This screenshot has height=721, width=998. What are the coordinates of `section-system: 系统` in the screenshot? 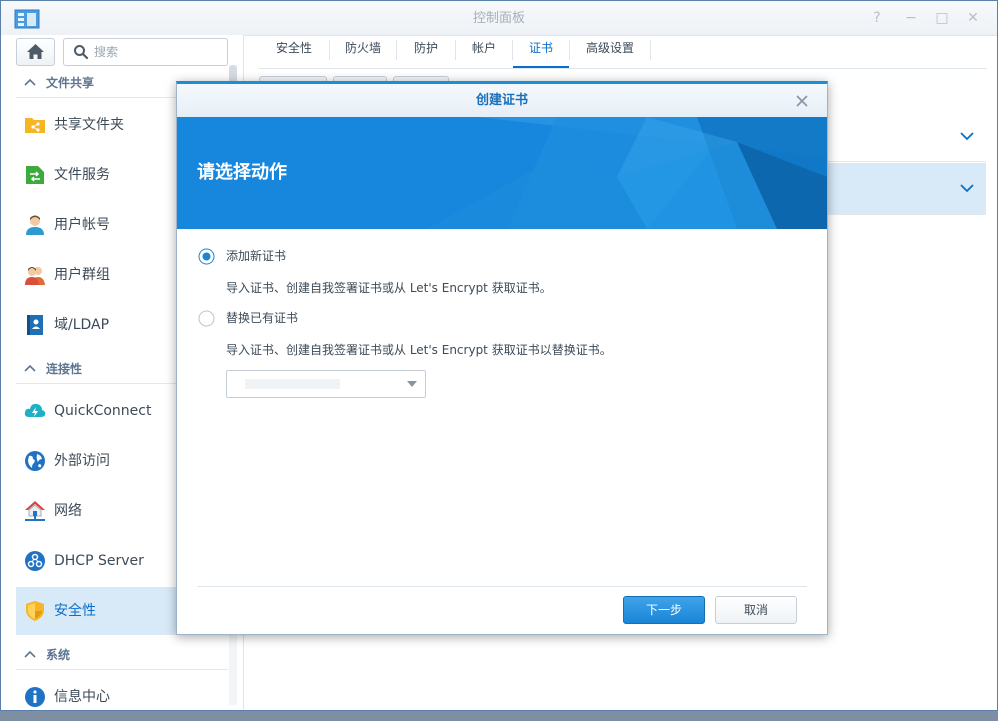 It's located at (122, 655).